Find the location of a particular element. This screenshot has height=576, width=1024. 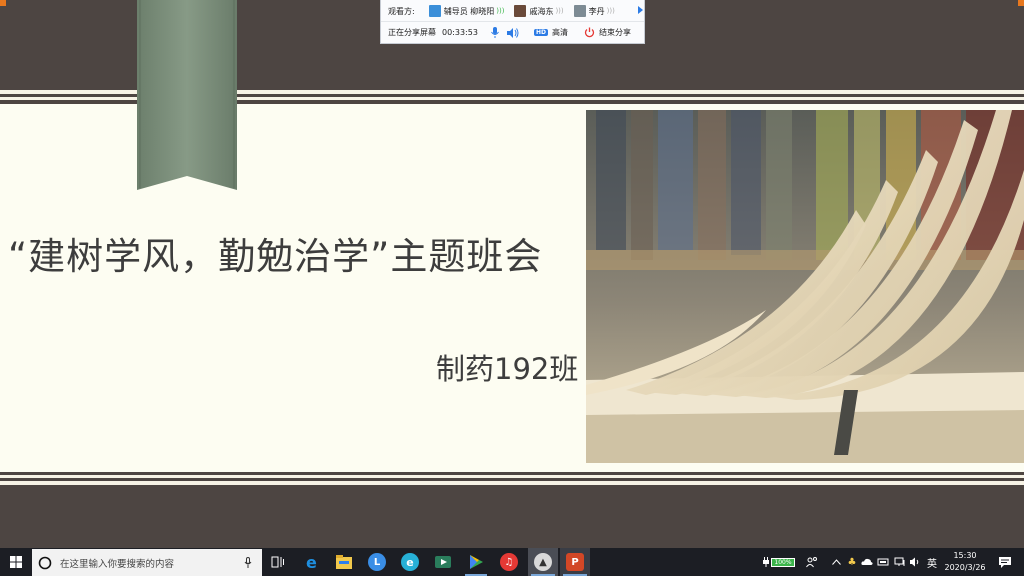

classroom-app-icon: ▲ is located at coordinates (543, 562).